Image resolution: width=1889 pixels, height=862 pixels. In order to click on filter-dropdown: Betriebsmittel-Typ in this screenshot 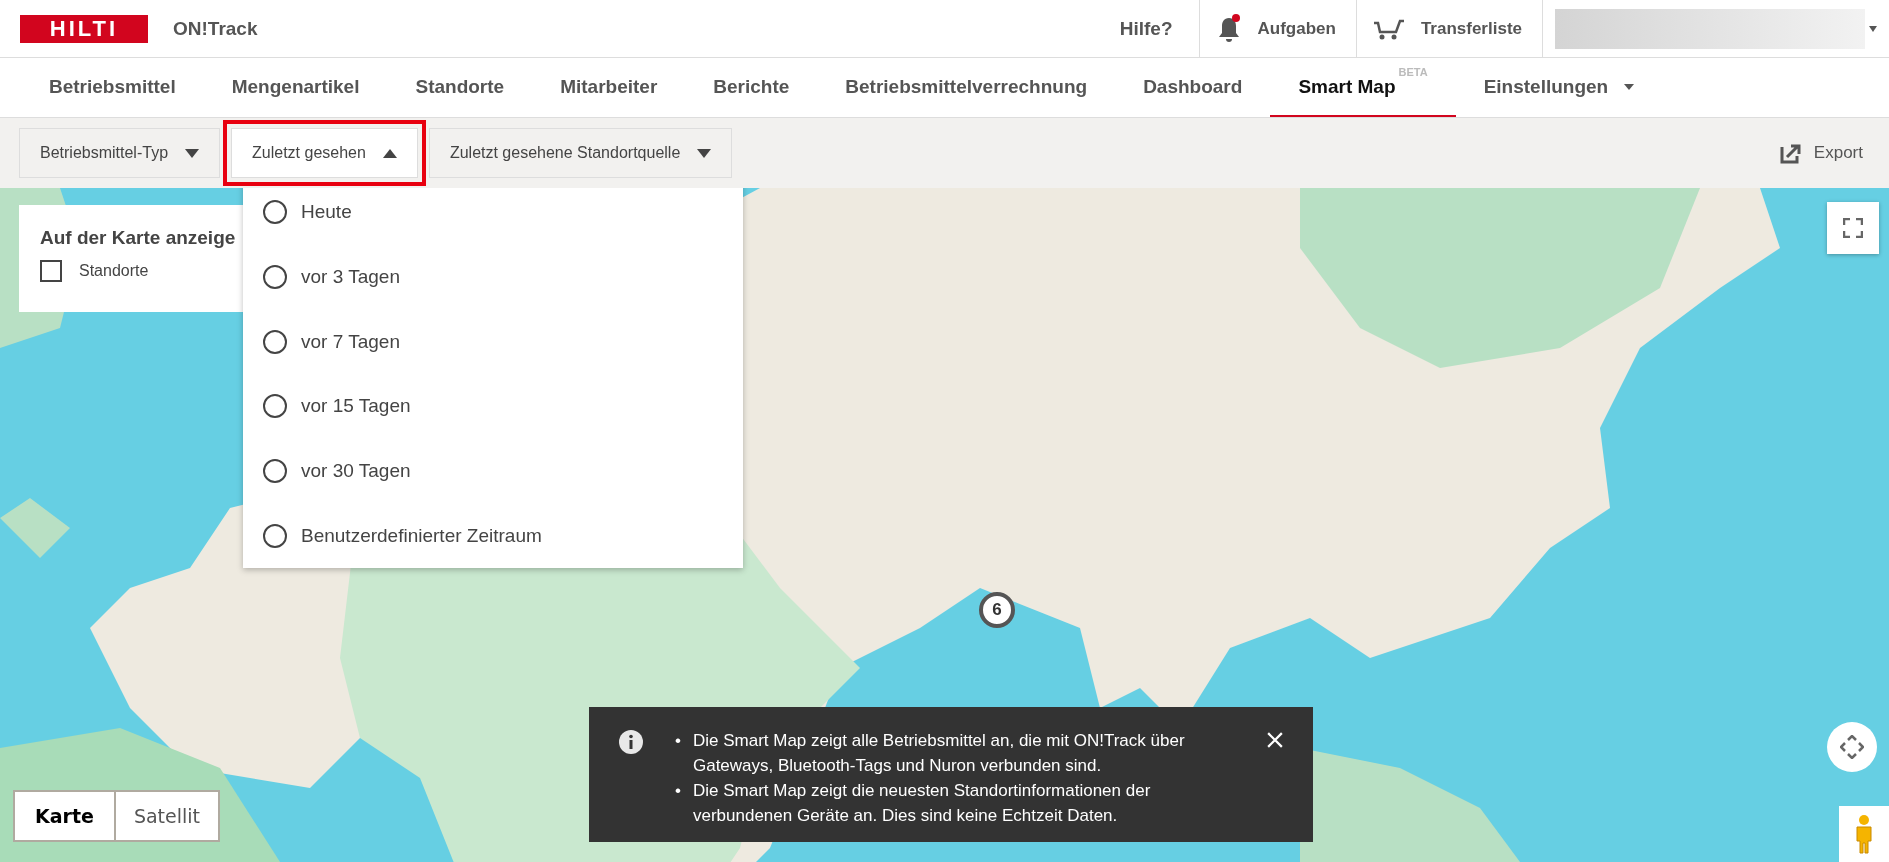, I will do `click(120, 153)`.